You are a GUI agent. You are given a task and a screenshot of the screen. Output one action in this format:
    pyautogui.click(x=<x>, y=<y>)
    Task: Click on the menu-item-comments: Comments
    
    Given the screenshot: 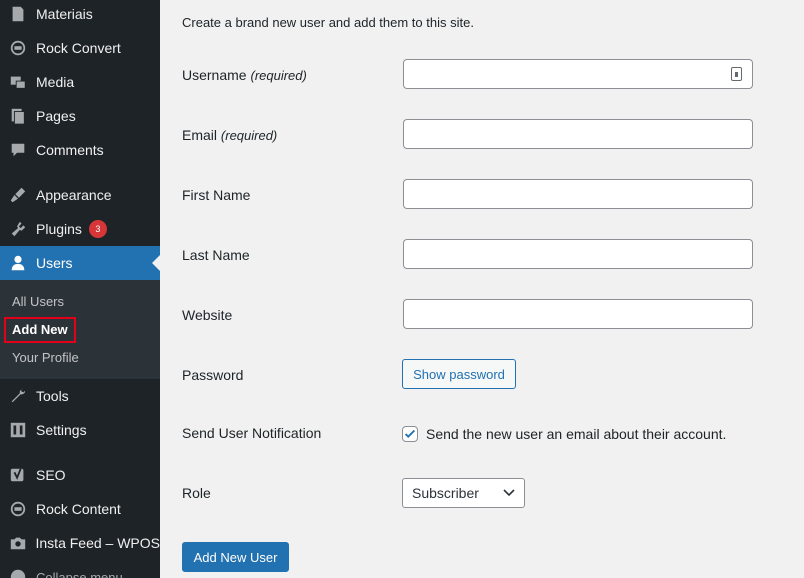 What is the action you would take?
    pyautogui.click(x=80, y=150)
    